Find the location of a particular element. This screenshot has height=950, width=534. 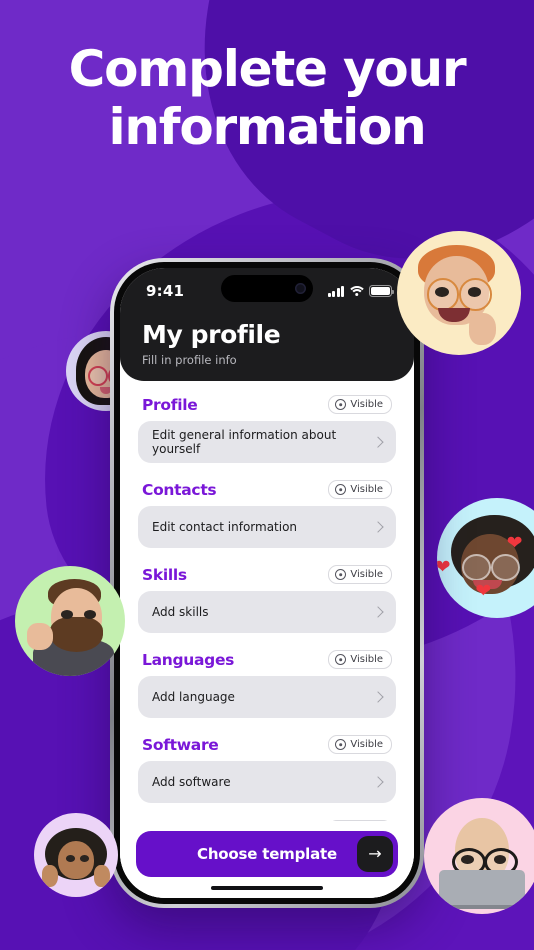

promo-headline: Complete your information is located at coordinates (267, 98).